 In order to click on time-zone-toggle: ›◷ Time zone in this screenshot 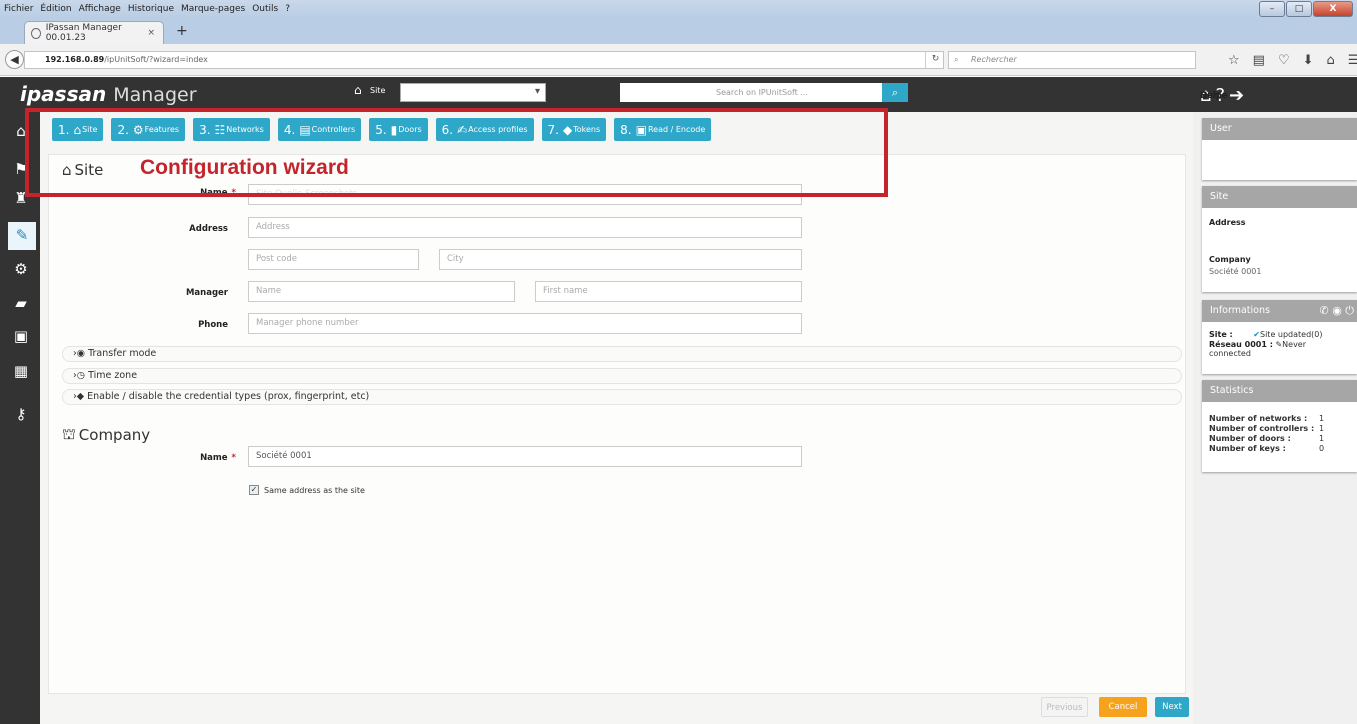, I will do `click(622, 376)`.